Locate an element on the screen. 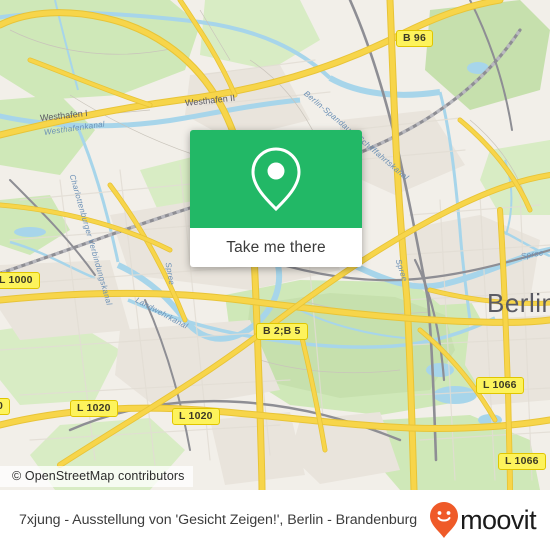 The image size is (550, 550). popup-cta-area: Take me there is located at coordinates (276, 247).